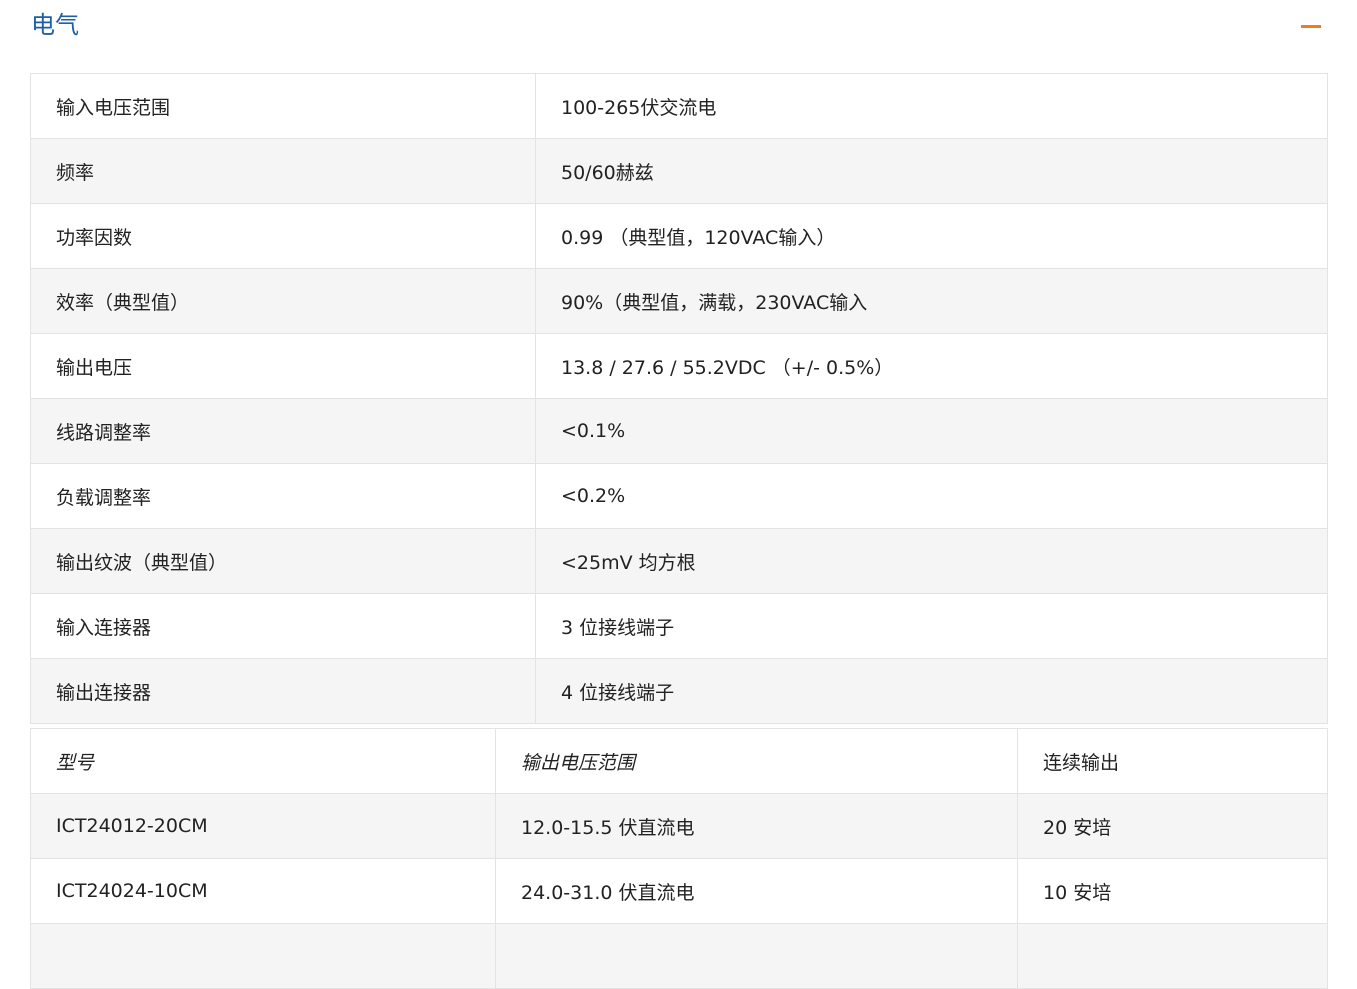 Image resolution: width=1357 pixels, height=989 pixels. What do you see at coordinates (263, 761) in the screenshot?
I see `column-header-model: 型号` at bounding box center [263, 761].